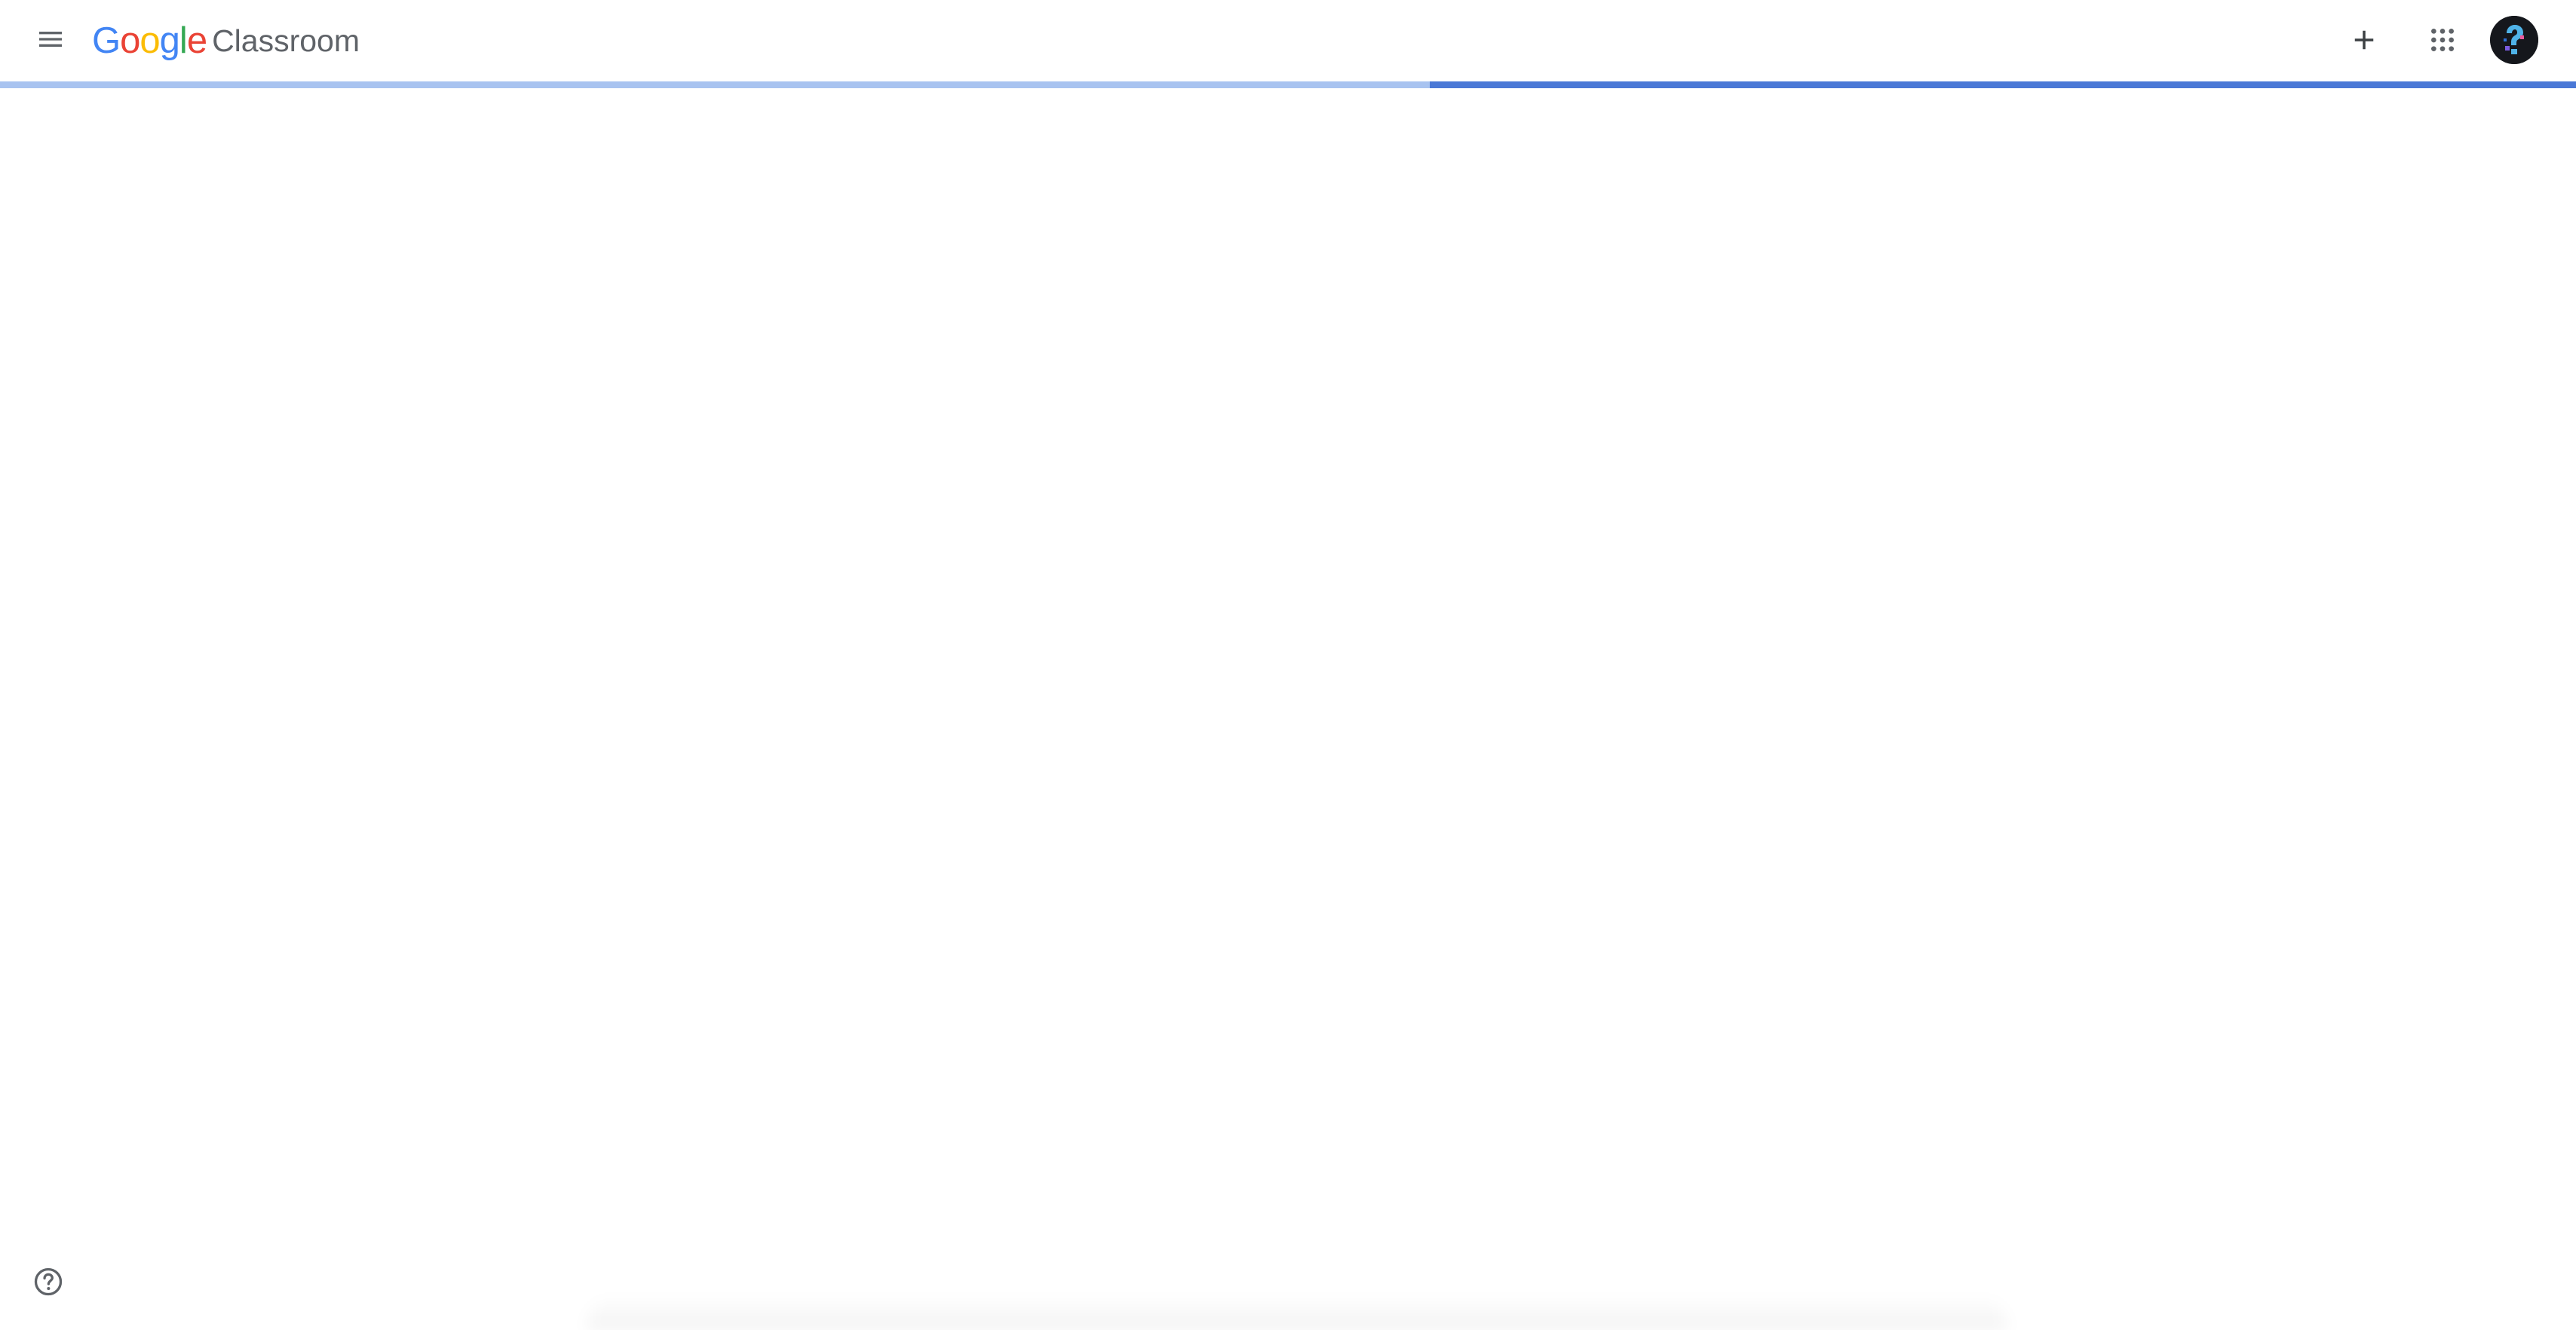 Image resolution: width=2576 pixels, height=1330 pixels. What do you see at coordinates (196, 40) in the screenshot?
I see `logo-letter: e` at bounding box center [196, 40].